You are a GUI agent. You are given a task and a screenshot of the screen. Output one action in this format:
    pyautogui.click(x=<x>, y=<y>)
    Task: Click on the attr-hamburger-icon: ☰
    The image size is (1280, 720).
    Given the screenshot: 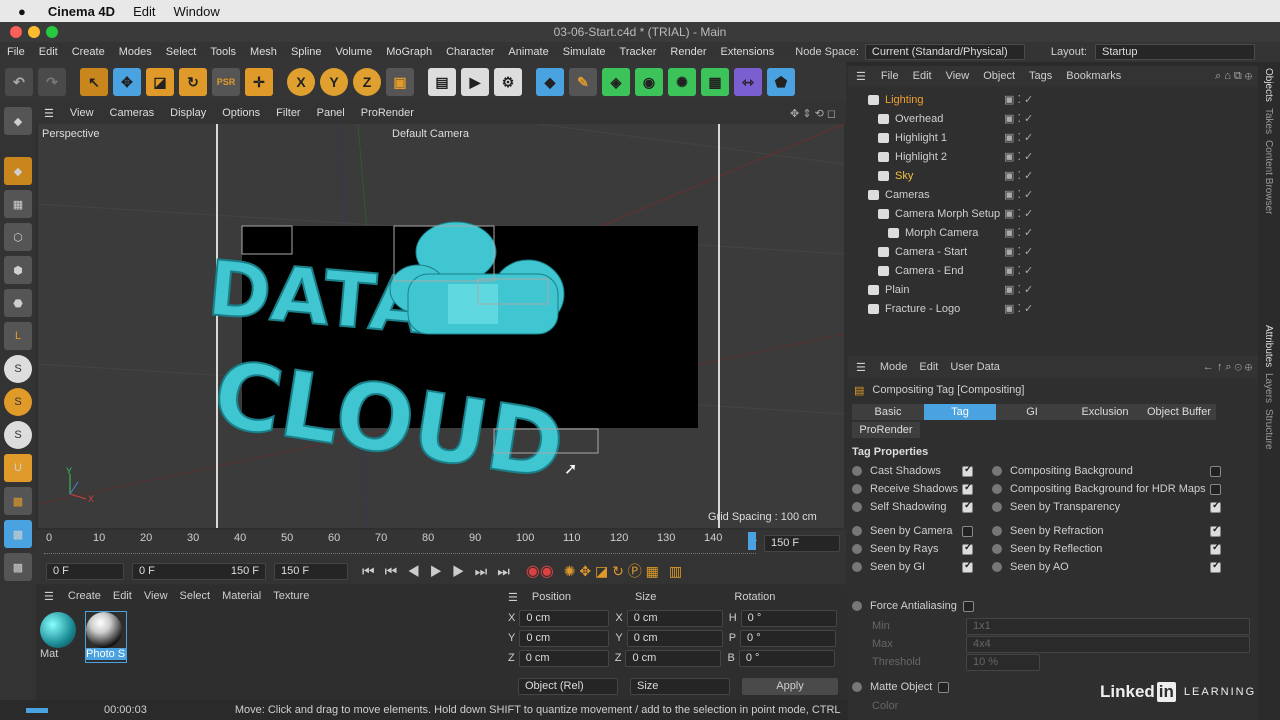 What is the action you would take?
    pyautogui.click(x=861, y=367)
    